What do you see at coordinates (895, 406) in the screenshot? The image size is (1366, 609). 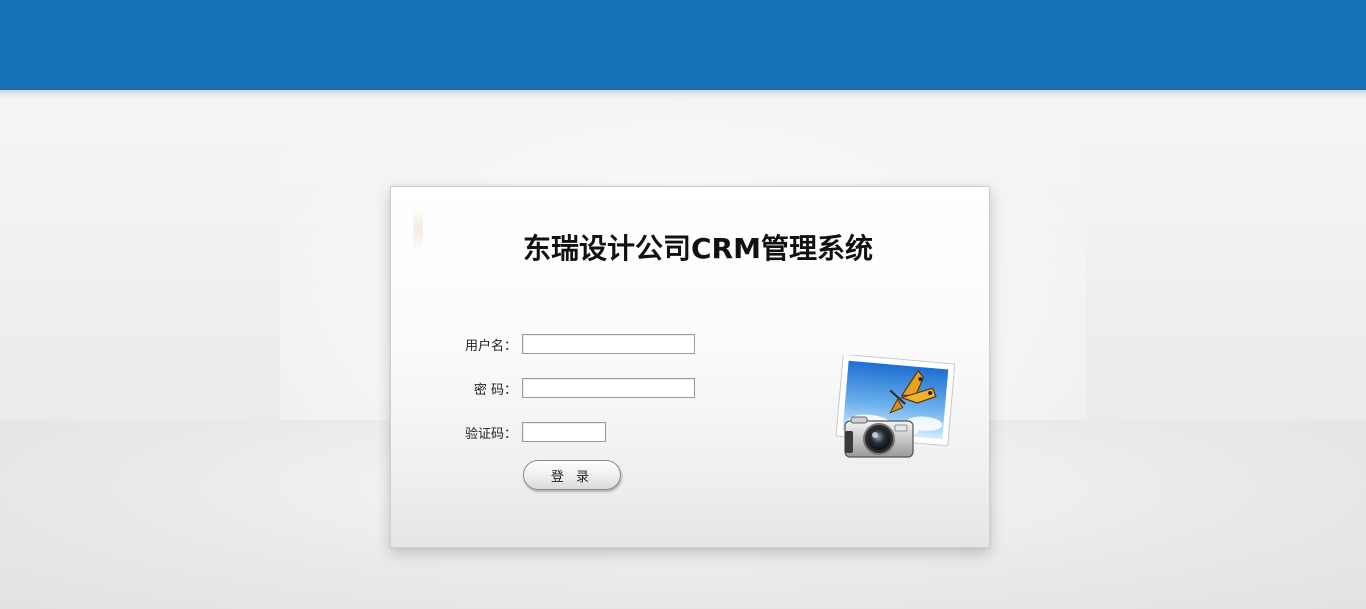 I see `camera-photo-icon` at bounding box center [895, 406].